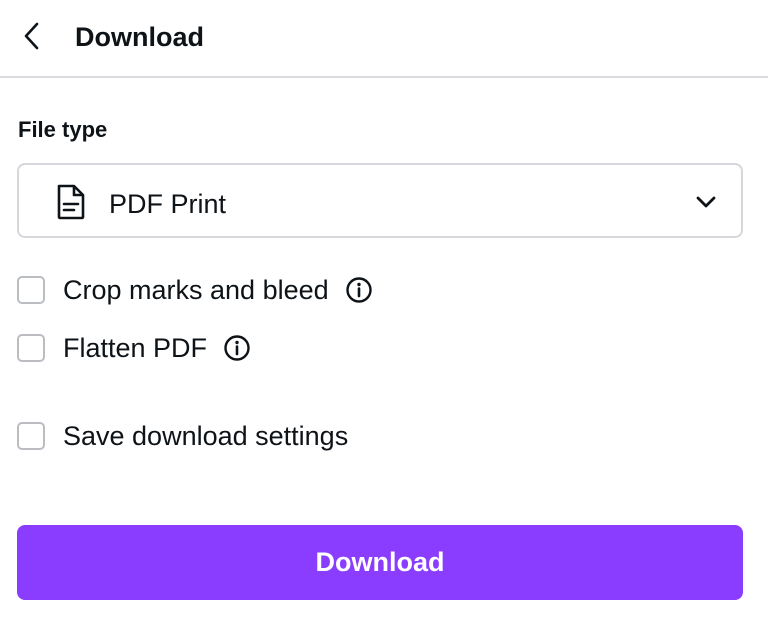  Describe the element at coordinates (206, 436) in the screenshot. I see `save-settings-label: Save download settings` at that location.